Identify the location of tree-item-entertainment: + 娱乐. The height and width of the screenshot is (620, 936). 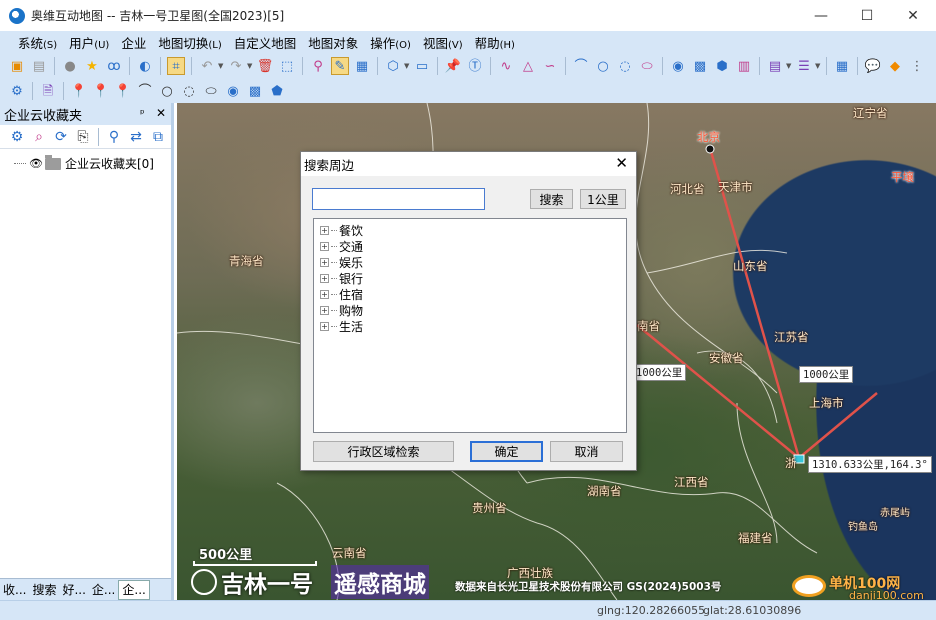
(473, 262).